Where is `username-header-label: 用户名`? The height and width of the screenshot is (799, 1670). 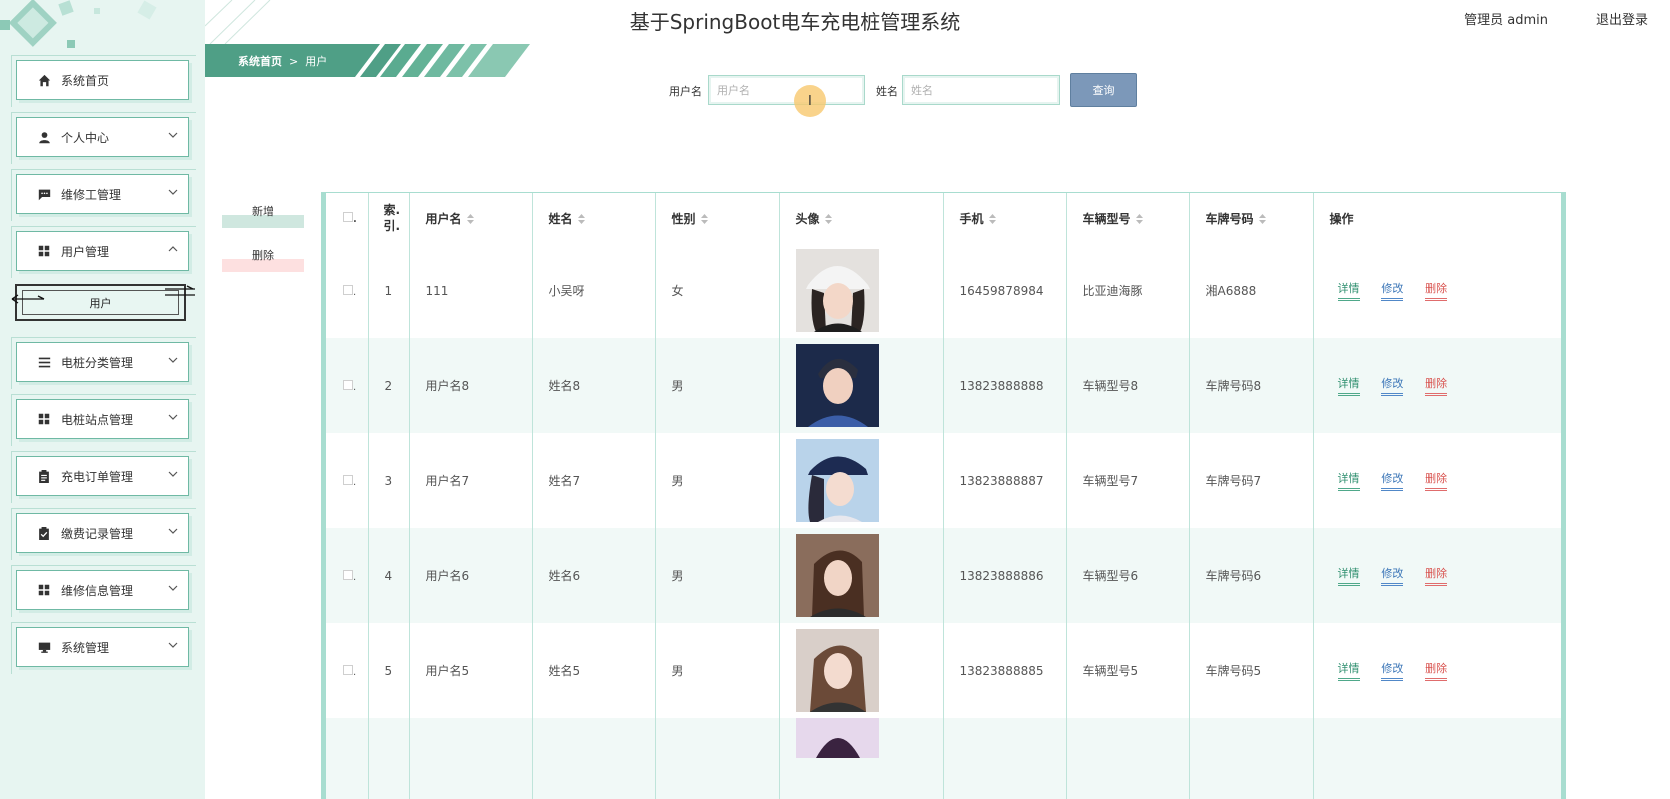
username-header-label: 用户名 is located at coordinates (443, 218).